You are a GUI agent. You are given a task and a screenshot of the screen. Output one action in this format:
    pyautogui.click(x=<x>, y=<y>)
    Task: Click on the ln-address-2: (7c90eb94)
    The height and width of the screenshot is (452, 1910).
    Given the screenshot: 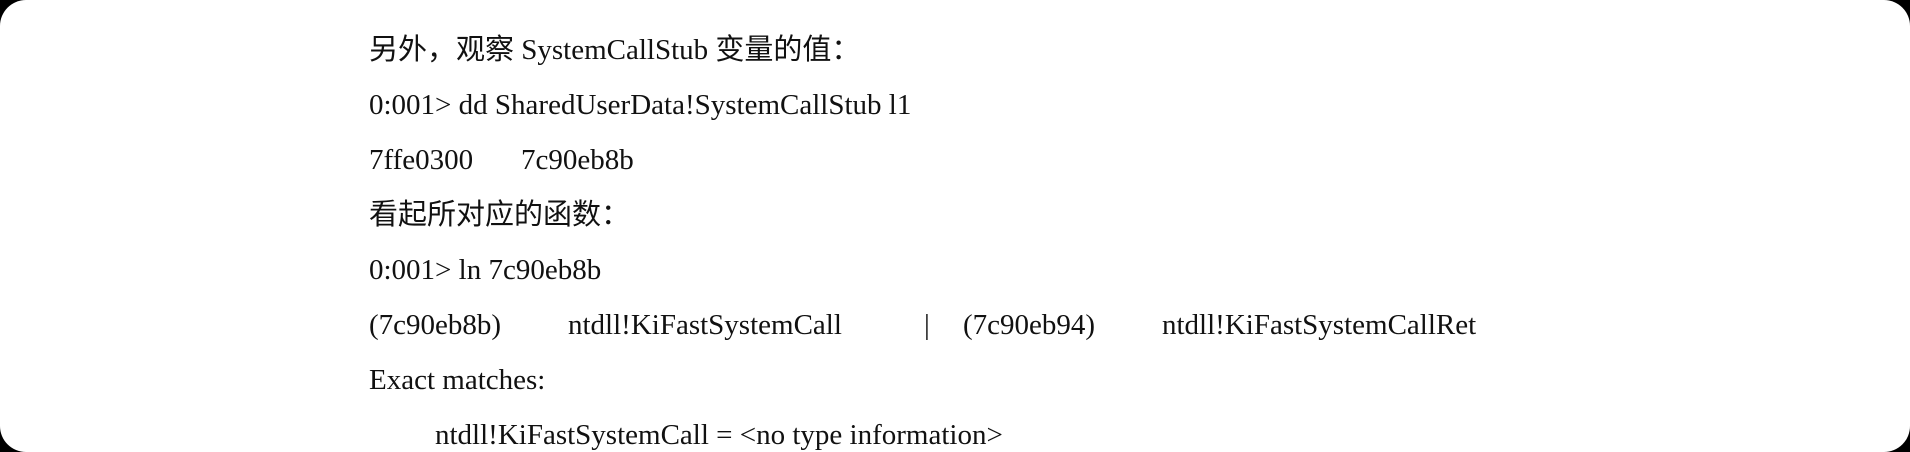 What is the action you would take?
    pyautogui.click(x=1029, y=325)
    